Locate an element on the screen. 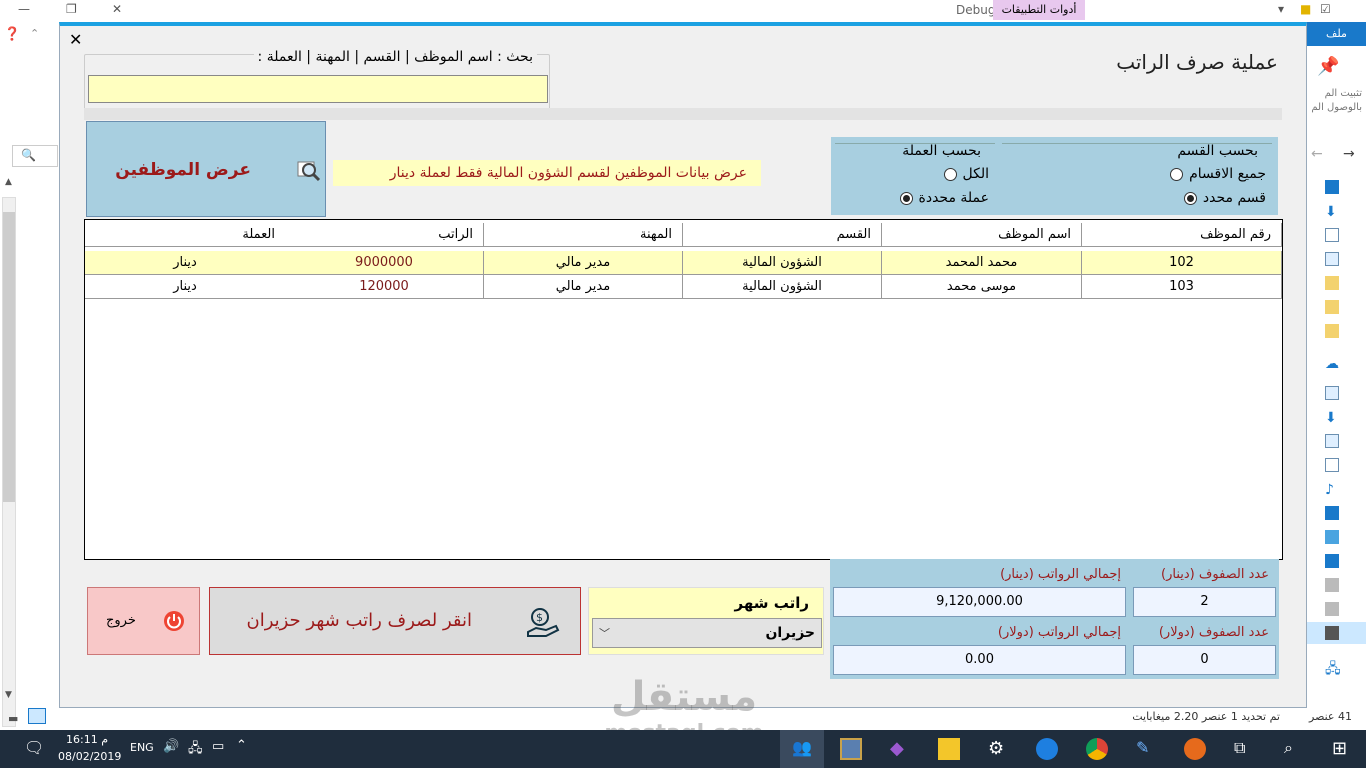 This screenshot has height=768, width=1366. file-explorer-icon is located at coordinates (949, 749).